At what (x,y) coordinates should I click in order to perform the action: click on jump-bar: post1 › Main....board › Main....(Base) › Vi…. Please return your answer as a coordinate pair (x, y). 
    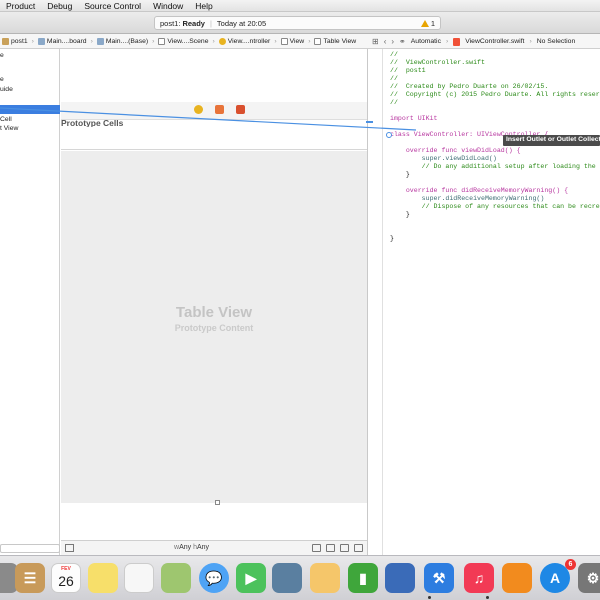
    Looking at the image, I should click on (300, 41).